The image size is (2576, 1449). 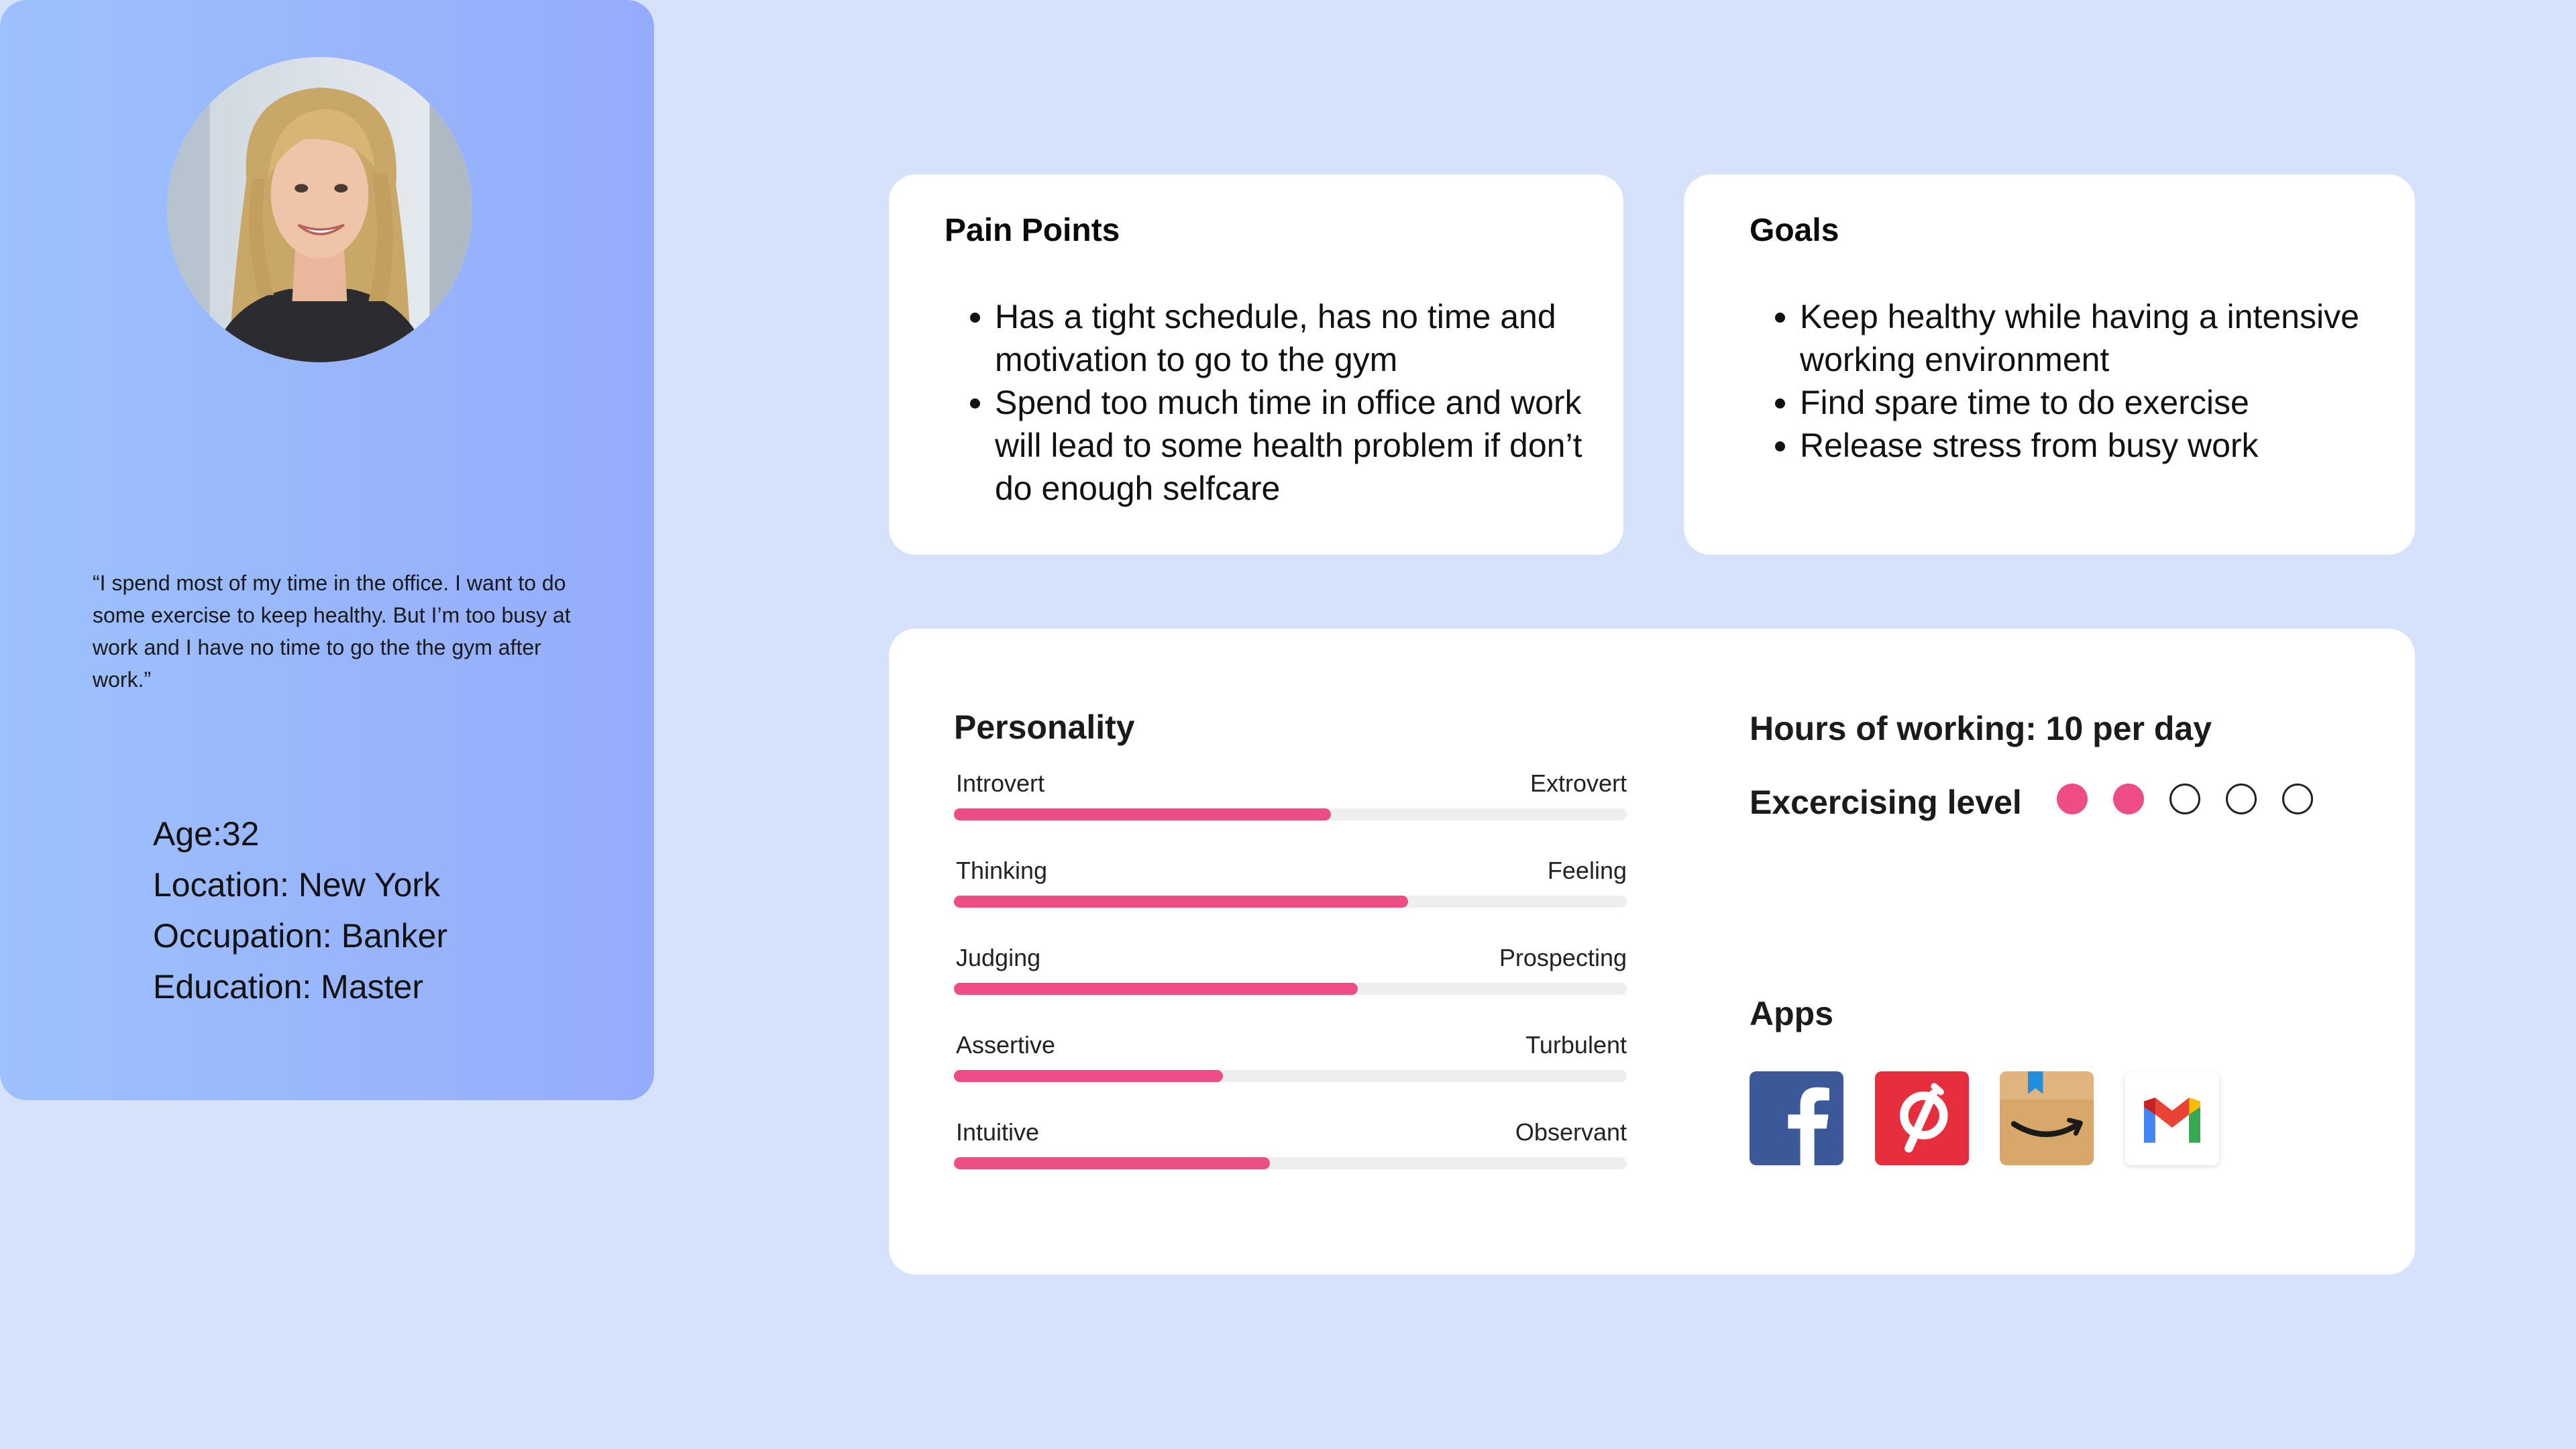 What do you see at coordinates (1571, 1132) in the screenshot?
I see `trait-right-label: Observant` at bounding box center [1571, 1132].